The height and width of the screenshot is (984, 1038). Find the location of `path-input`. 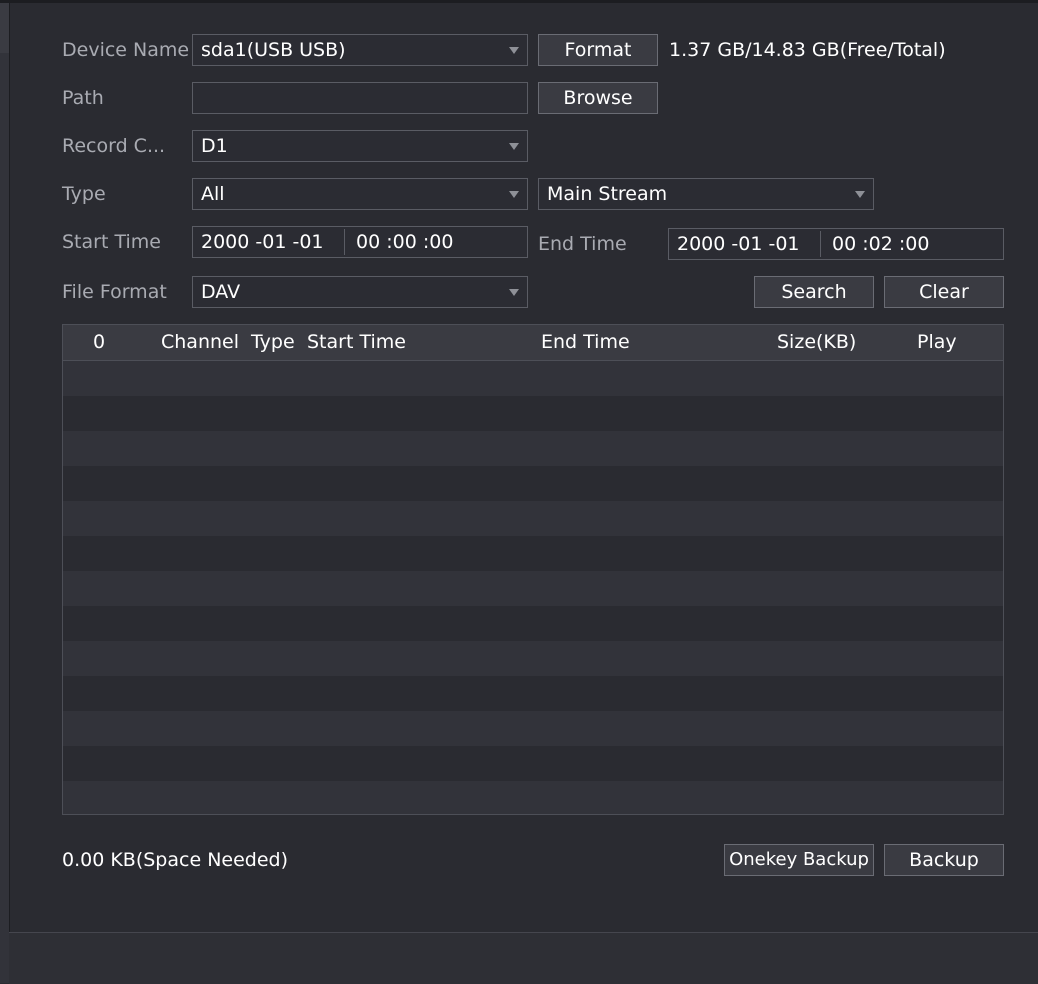

path-input is located at coordinates (360, 98).